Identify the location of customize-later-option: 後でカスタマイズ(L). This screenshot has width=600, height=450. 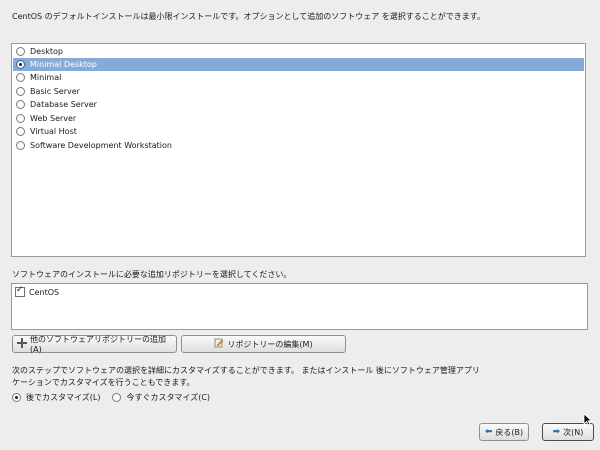
(56, 397).